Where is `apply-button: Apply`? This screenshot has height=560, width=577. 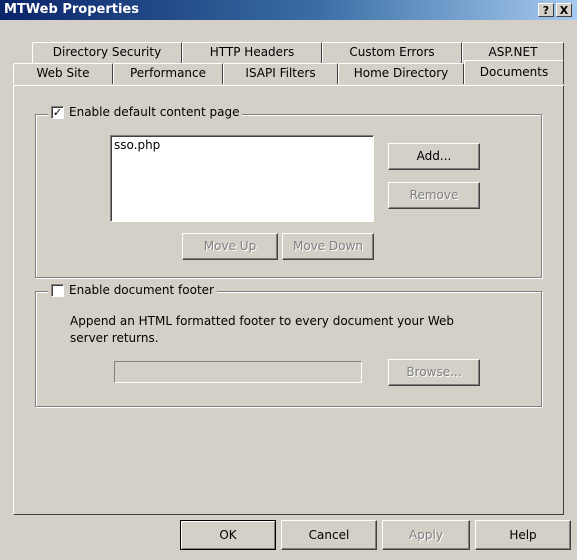 apply-button: Apply is located at coordinates (426, 535).